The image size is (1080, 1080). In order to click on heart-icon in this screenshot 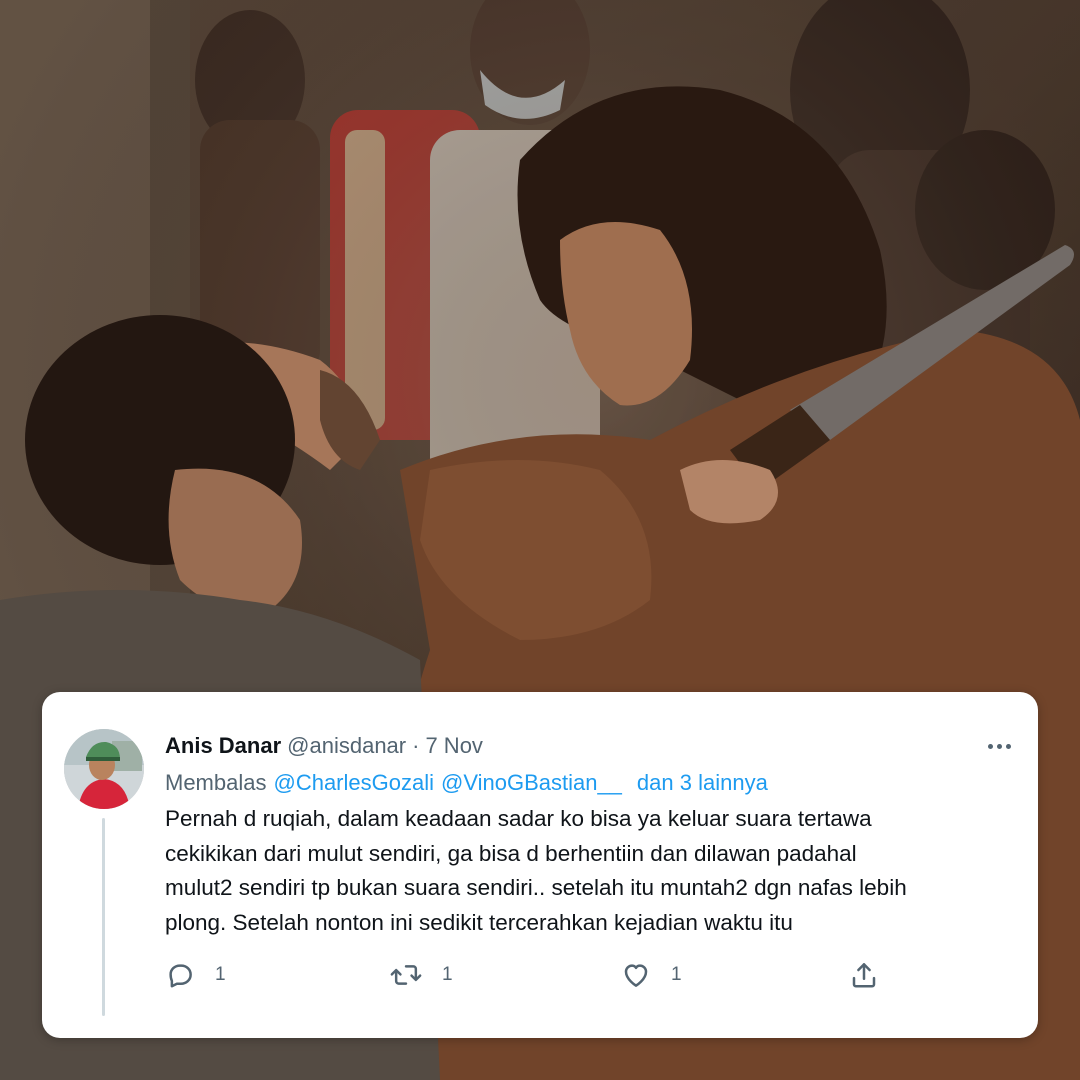, I will do `click(636, 975)`.